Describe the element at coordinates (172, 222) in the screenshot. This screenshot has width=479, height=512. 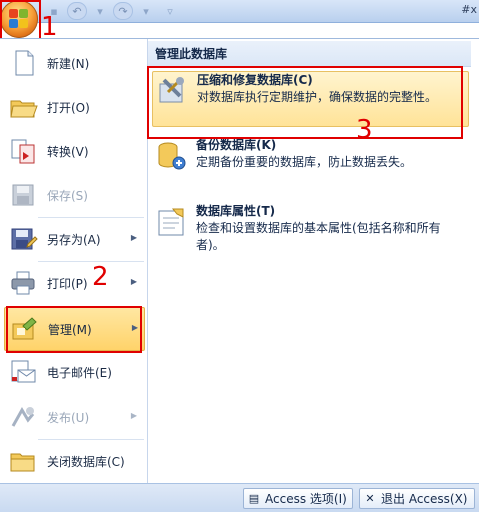
I see `database-properties-icon` at that location.